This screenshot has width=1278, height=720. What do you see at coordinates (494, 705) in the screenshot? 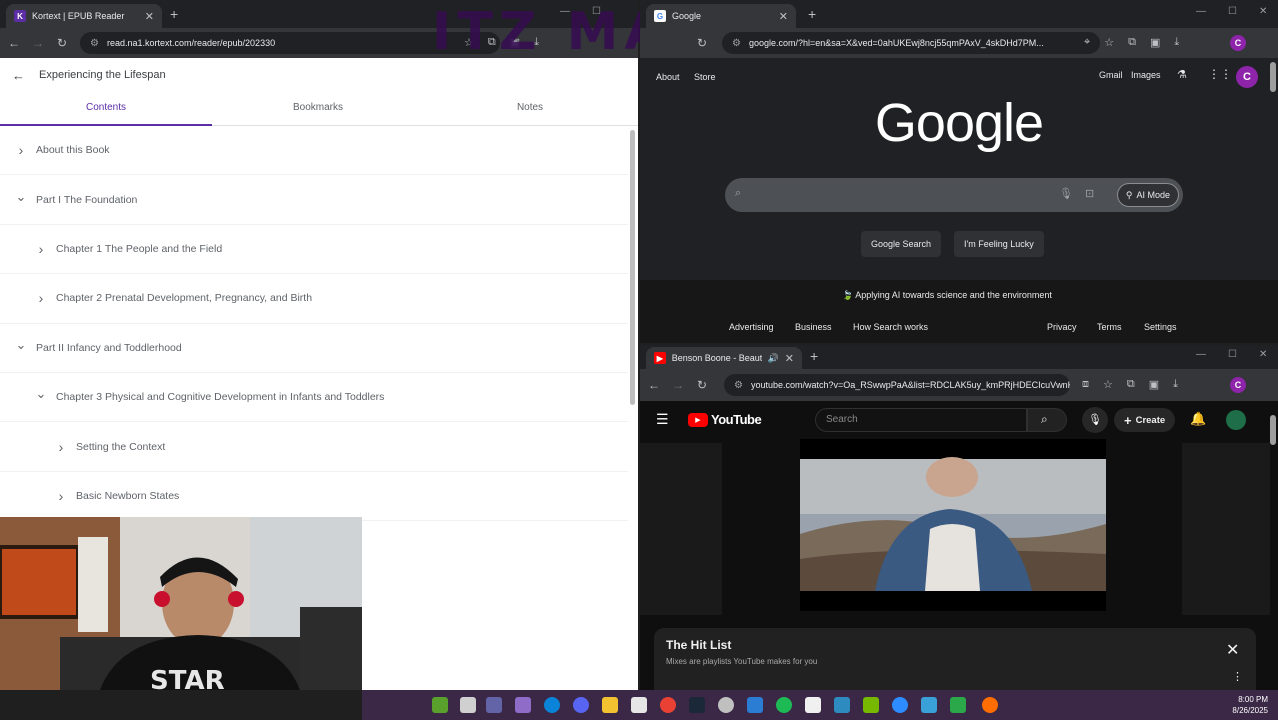
I see `teams-icon` at bounding box center [494, 705].